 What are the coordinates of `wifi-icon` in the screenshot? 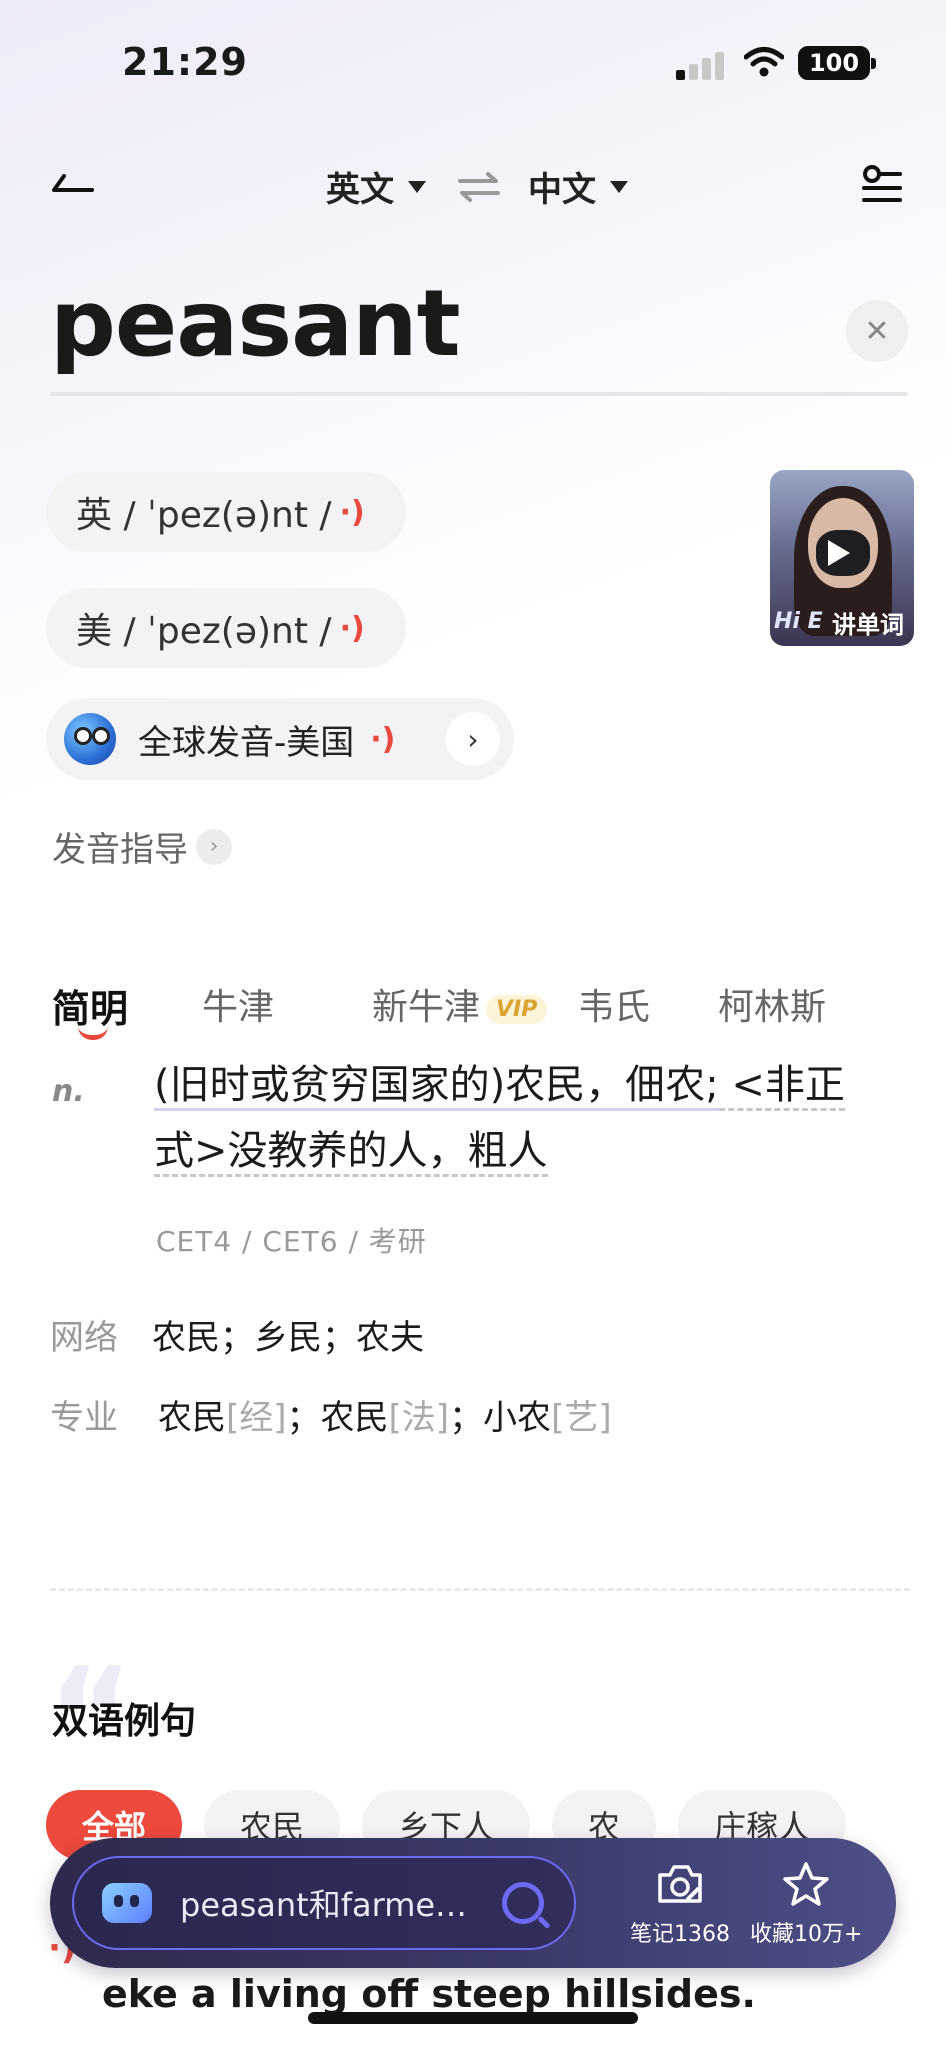 It's located at (764, 62).